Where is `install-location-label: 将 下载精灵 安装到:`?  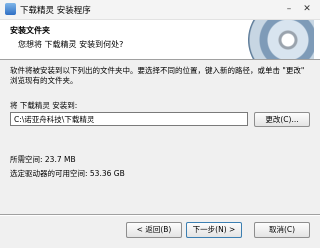
install-location-label: 将 下载精灵 安装到: is located at coordinates (44, 105).